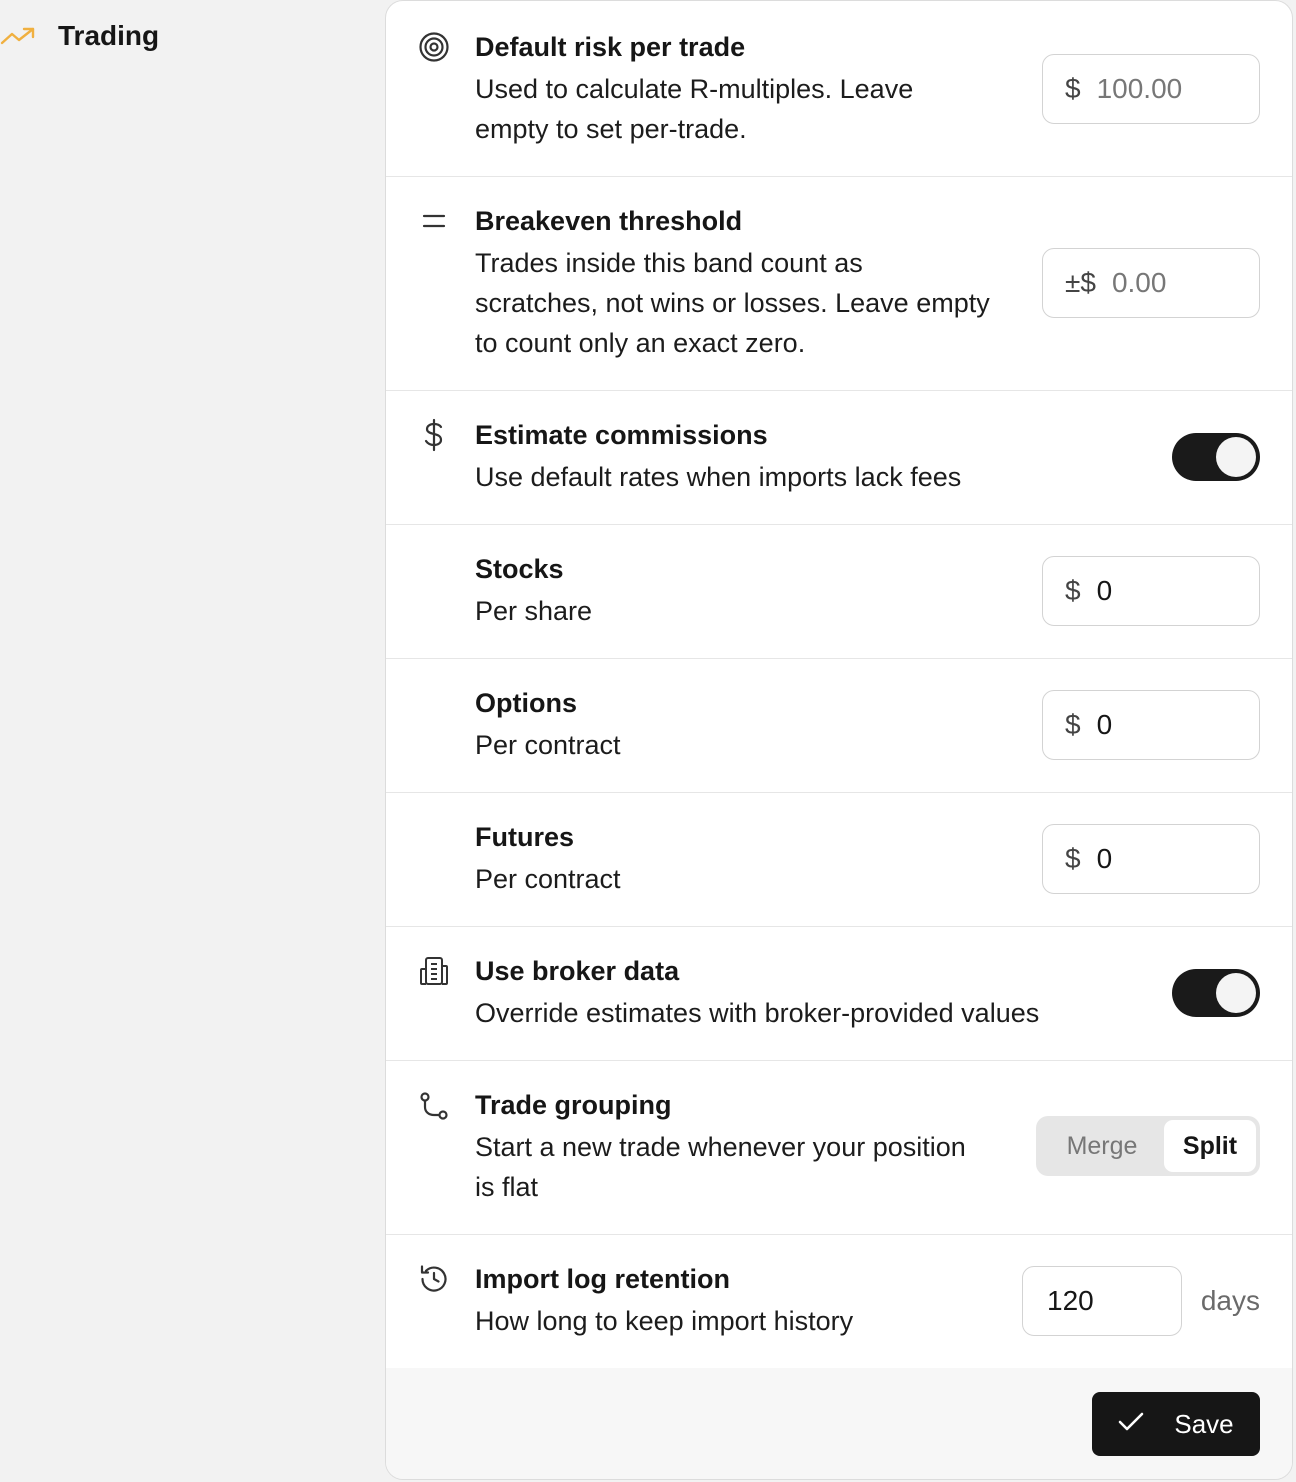 The image size is (1296, 1482). What do you see at coordinates (434, 435) in the screenshot?
I see `dollar-icon` at bounding box center [434, 435].